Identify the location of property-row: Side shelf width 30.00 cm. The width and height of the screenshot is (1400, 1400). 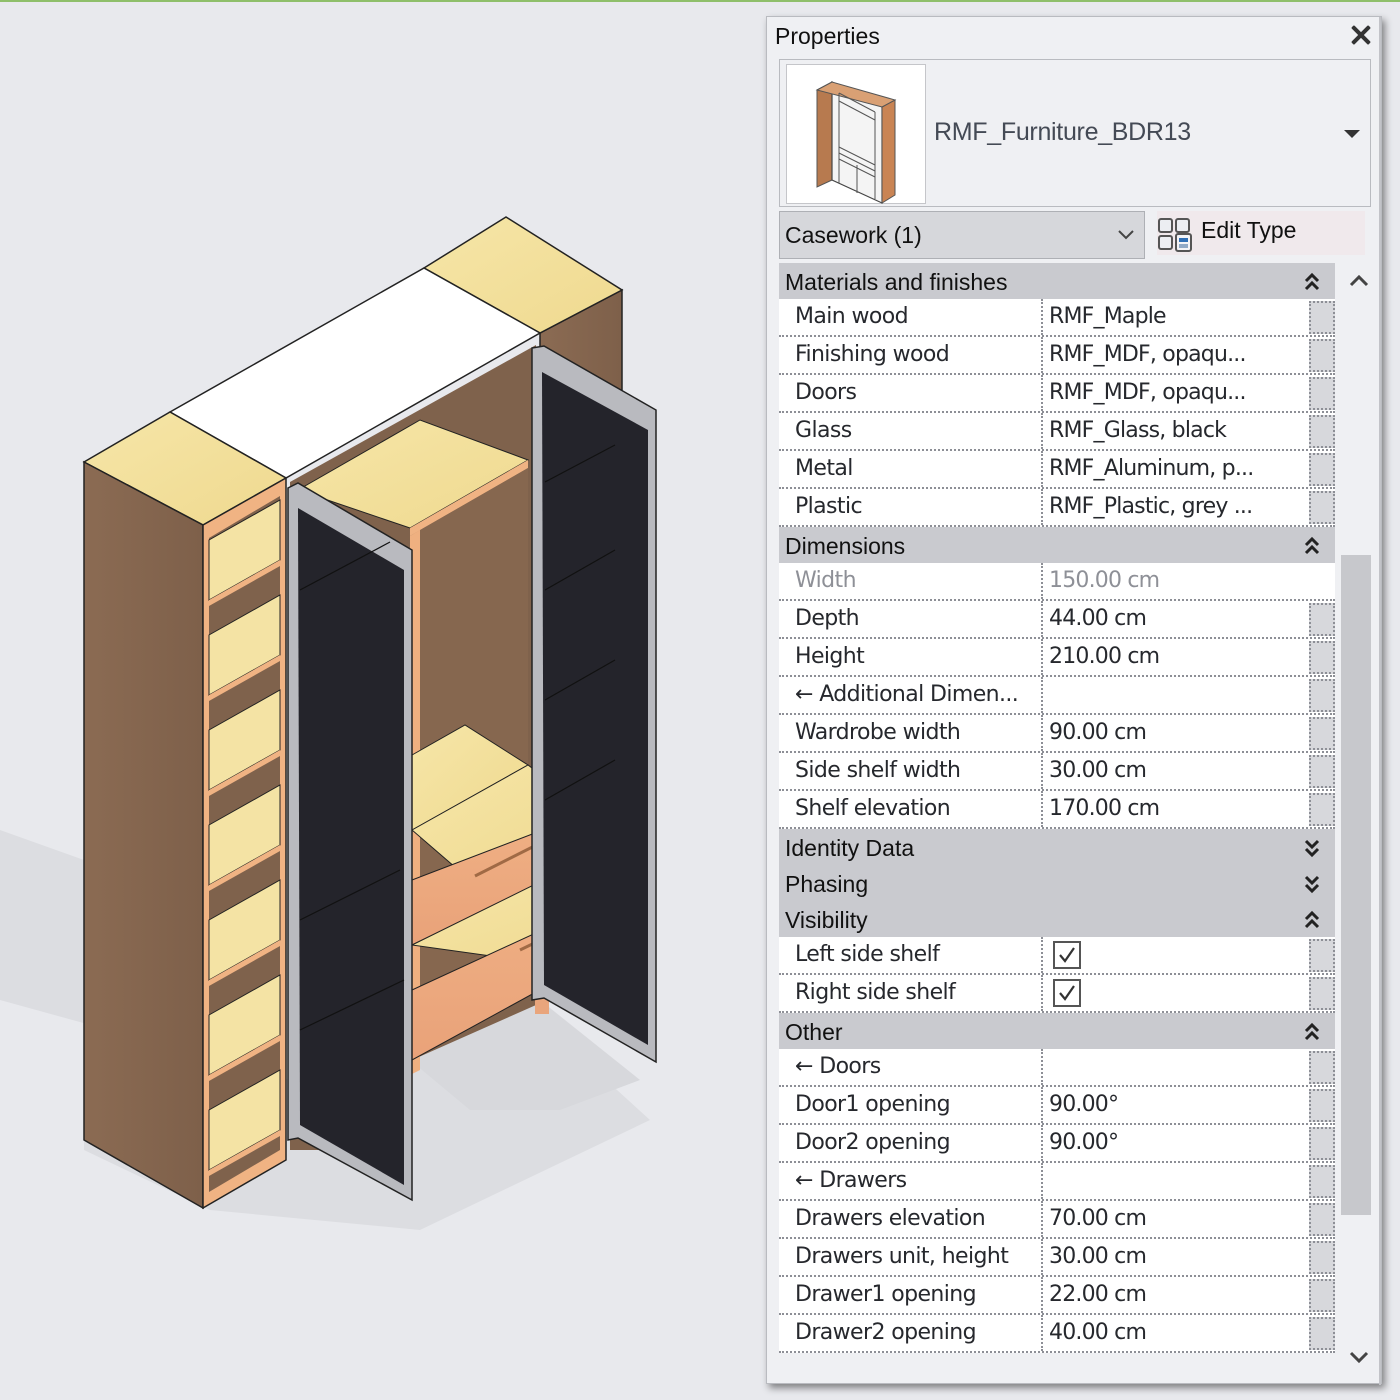
(1057, 772).